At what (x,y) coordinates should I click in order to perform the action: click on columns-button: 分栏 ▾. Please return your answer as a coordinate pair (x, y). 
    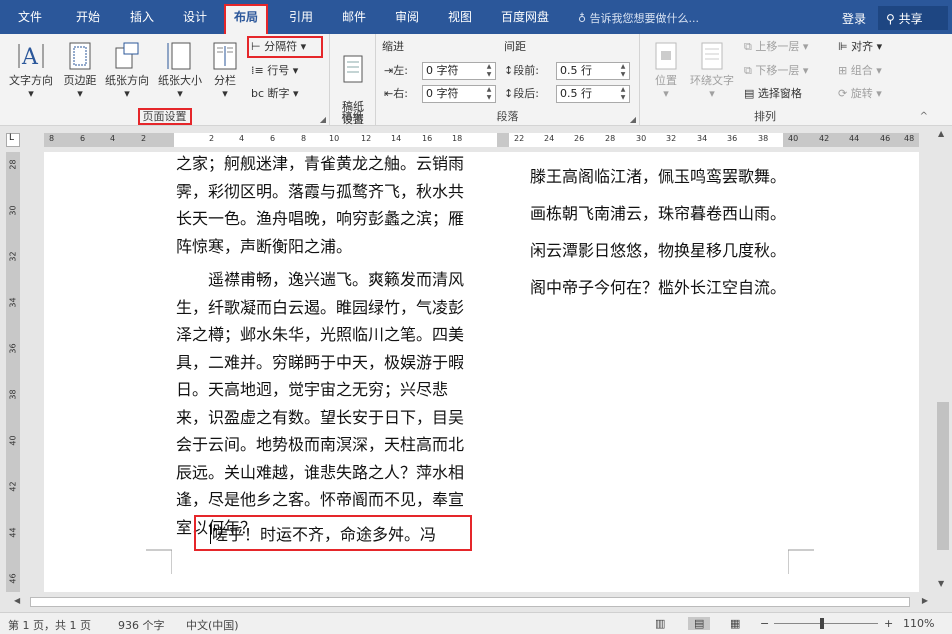
    Looking at the image, I should click on (225, 70).